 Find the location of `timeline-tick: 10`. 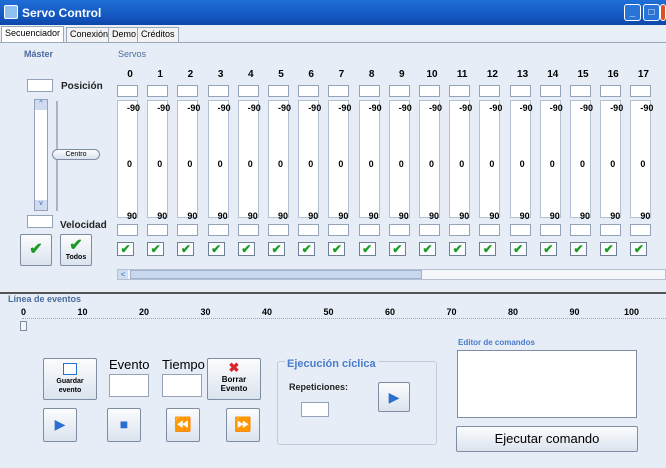

timeline-tick: 10 is located at coordinates (82, 312).